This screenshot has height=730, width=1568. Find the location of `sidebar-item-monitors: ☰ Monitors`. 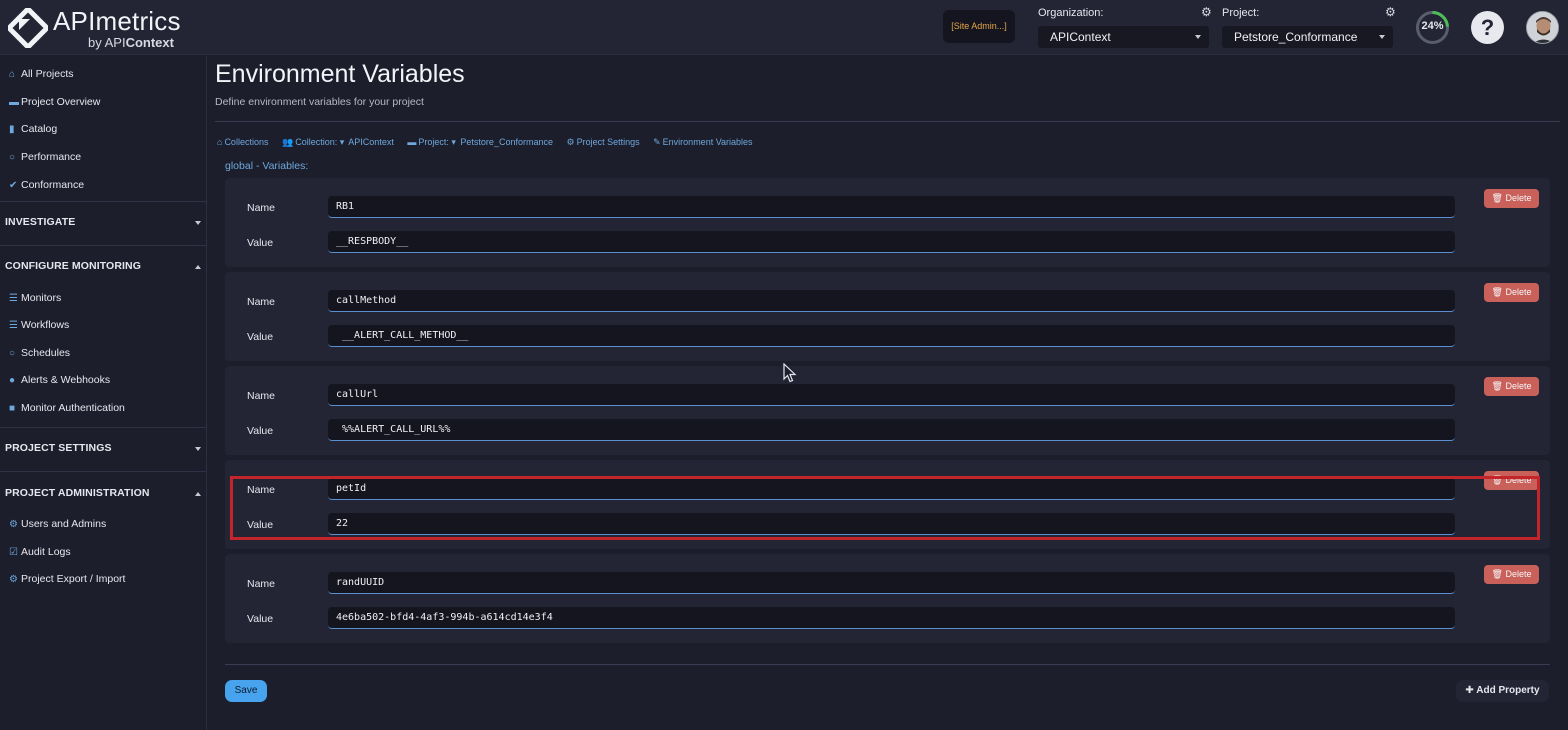

sidebar-item-monitors: ☰ Monitors is located at coordinates (35, 298).